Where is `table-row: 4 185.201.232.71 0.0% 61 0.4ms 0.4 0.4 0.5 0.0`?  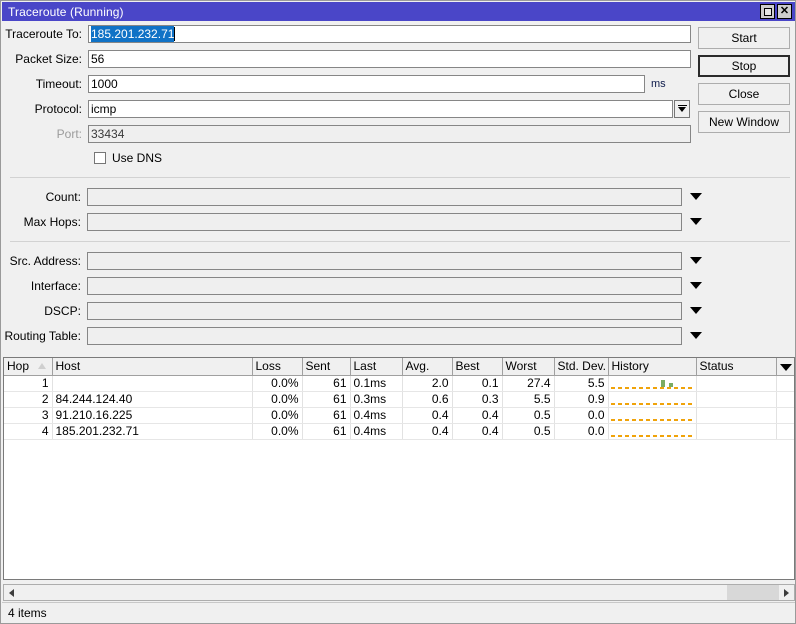 table-row: 4 185.201.232.71 0.0% 61 0.4ms 0.4 0.4 0.5 0.0 is located at coordinates (399, 431).